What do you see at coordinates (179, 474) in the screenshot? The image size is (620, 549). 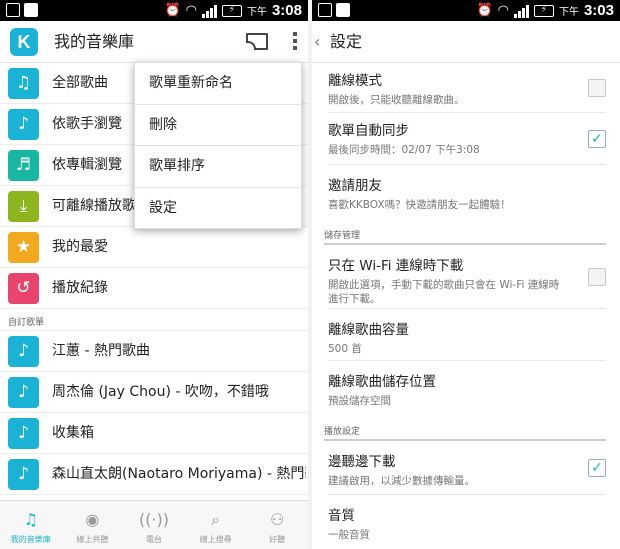 I see `playlist-label: 森山直太朗(Naotaro Moriyama) - 熱門歌曲` at bounding box center [179, 474].